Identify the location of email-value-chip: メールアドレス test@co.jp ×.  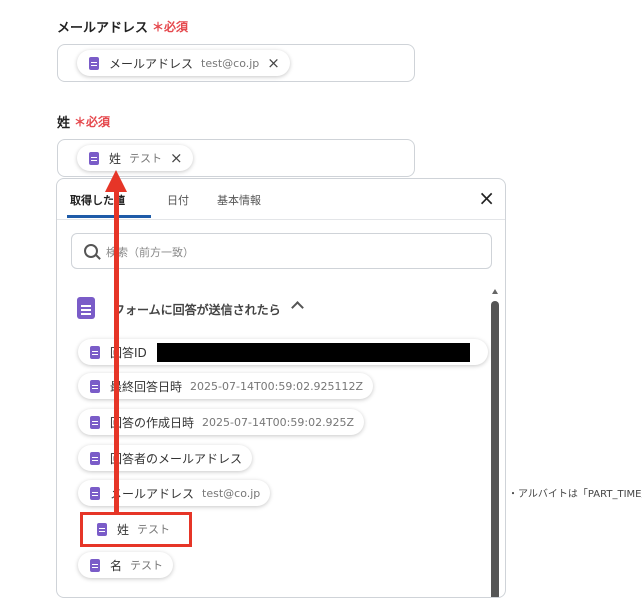
(183, 63).